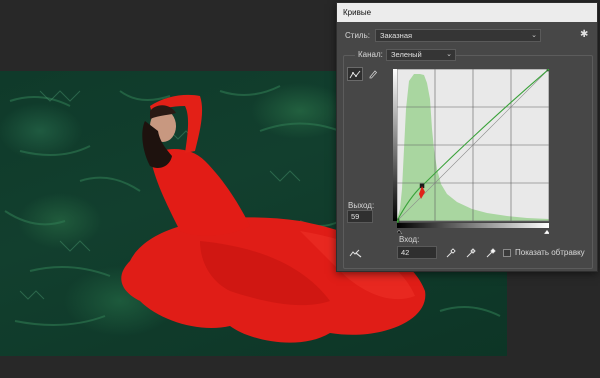 This screenshot has width=600, height=378. Describe the element at coordinates (409, 239) in the screenshot. I see `input-label: Вход:` at that location.